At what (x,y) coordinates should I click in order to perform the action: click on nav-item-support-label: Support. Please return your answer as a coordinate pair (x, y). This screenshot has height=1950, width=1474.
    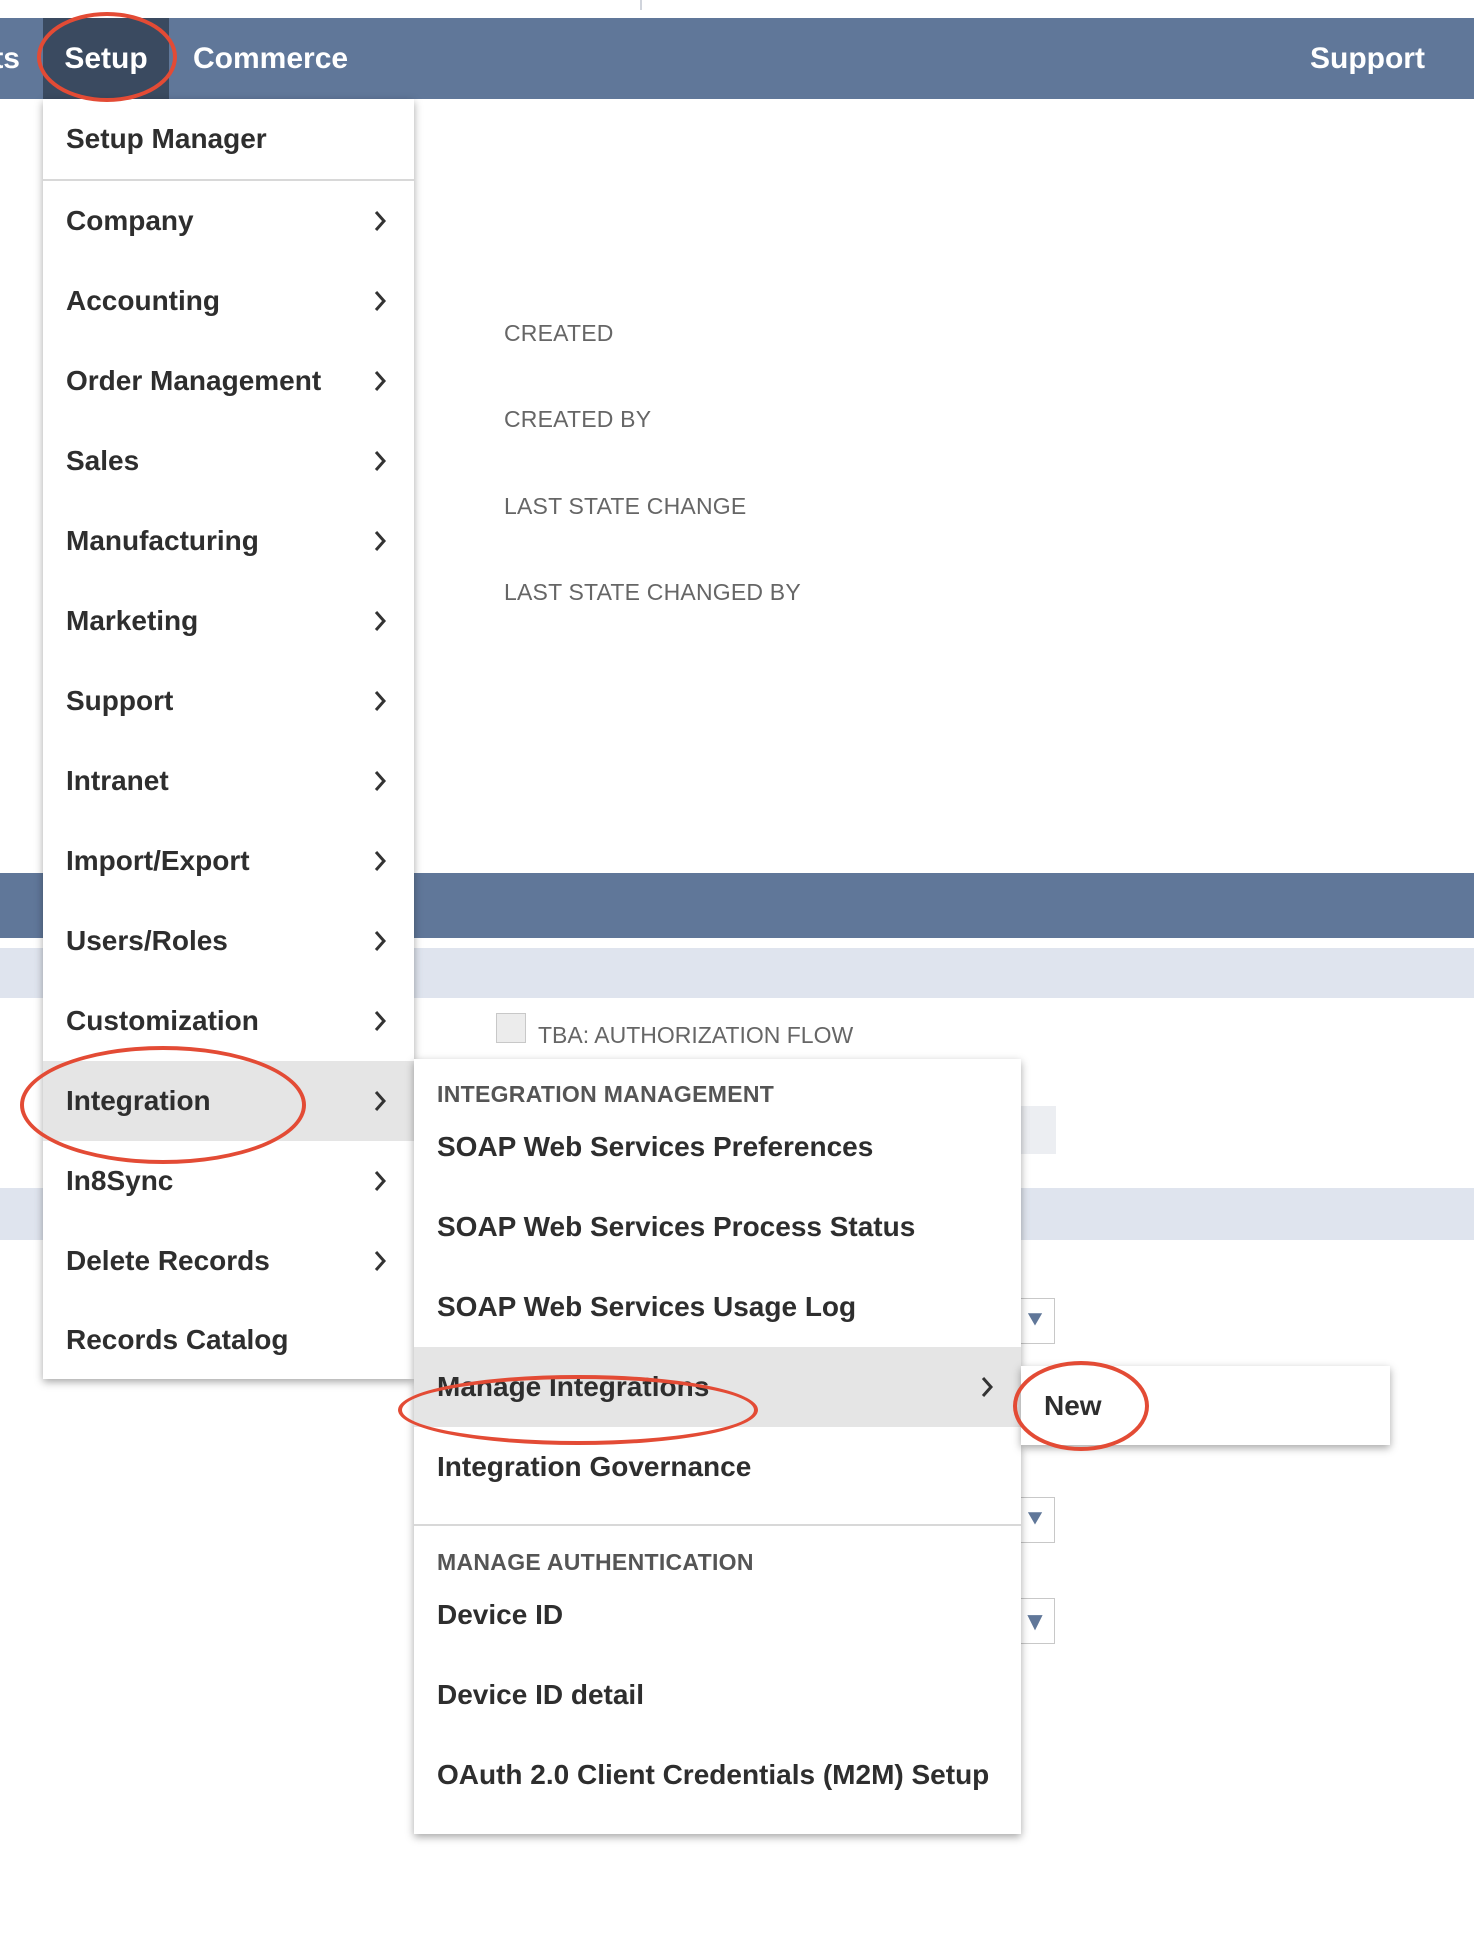
    Looking at the image, I should click on (1367, 58).